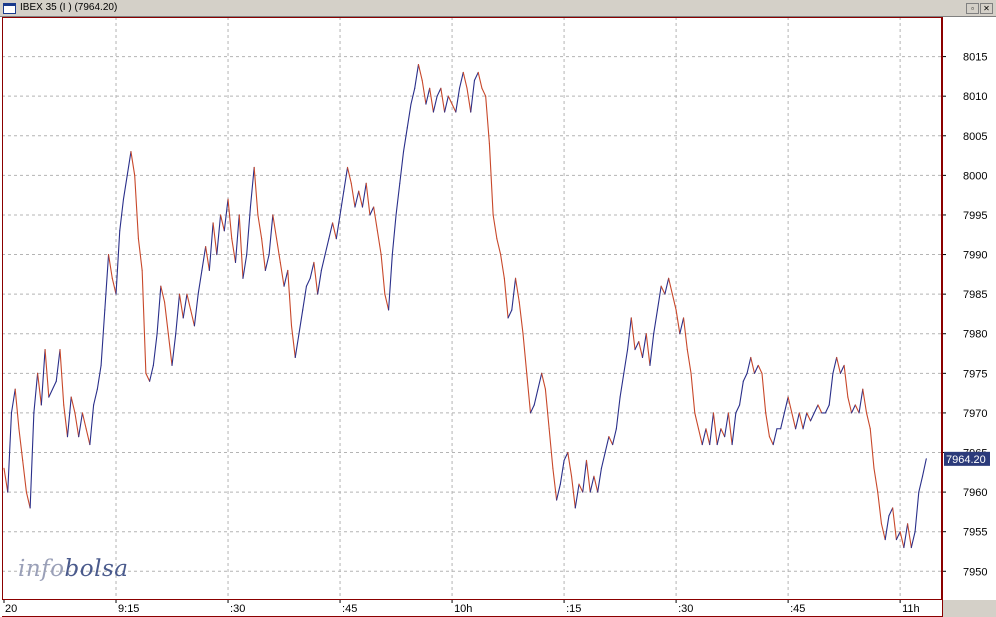 The height and width of the screenshot is (617, 996). I want to click on y-tick-label: 8000, so click(975, 176).